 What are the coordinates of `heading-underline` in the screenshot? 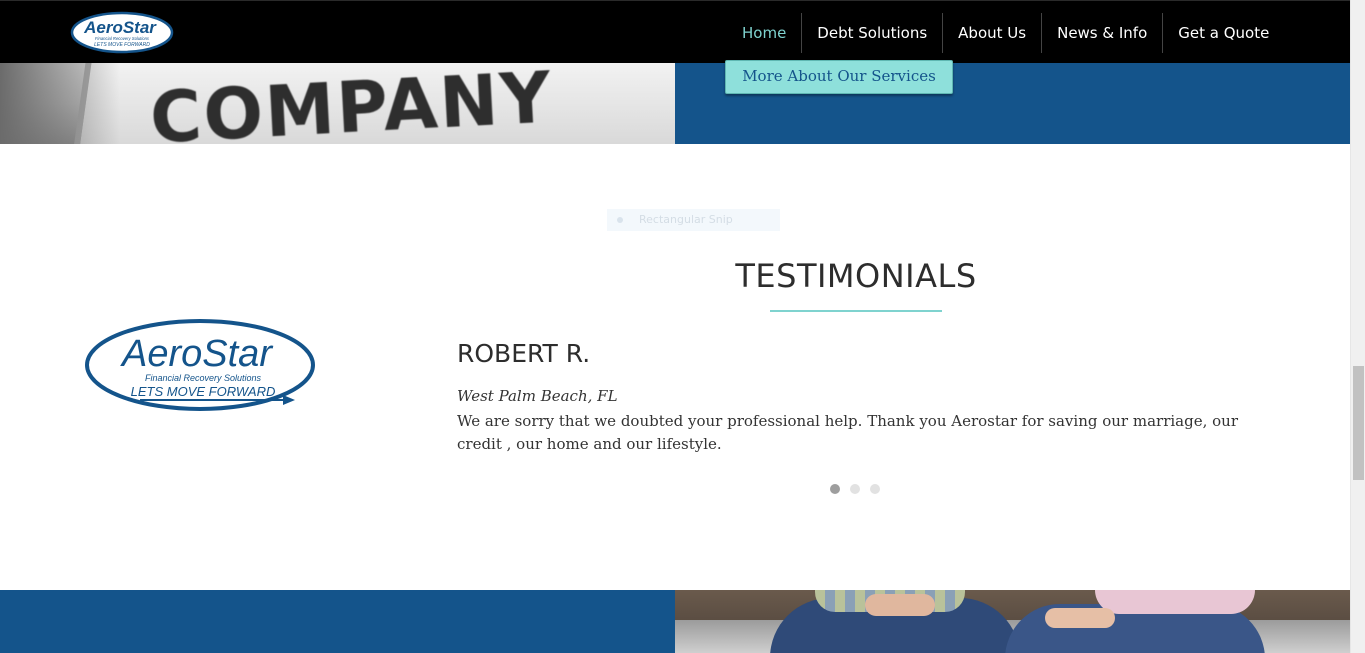 It's located at (856, 311).